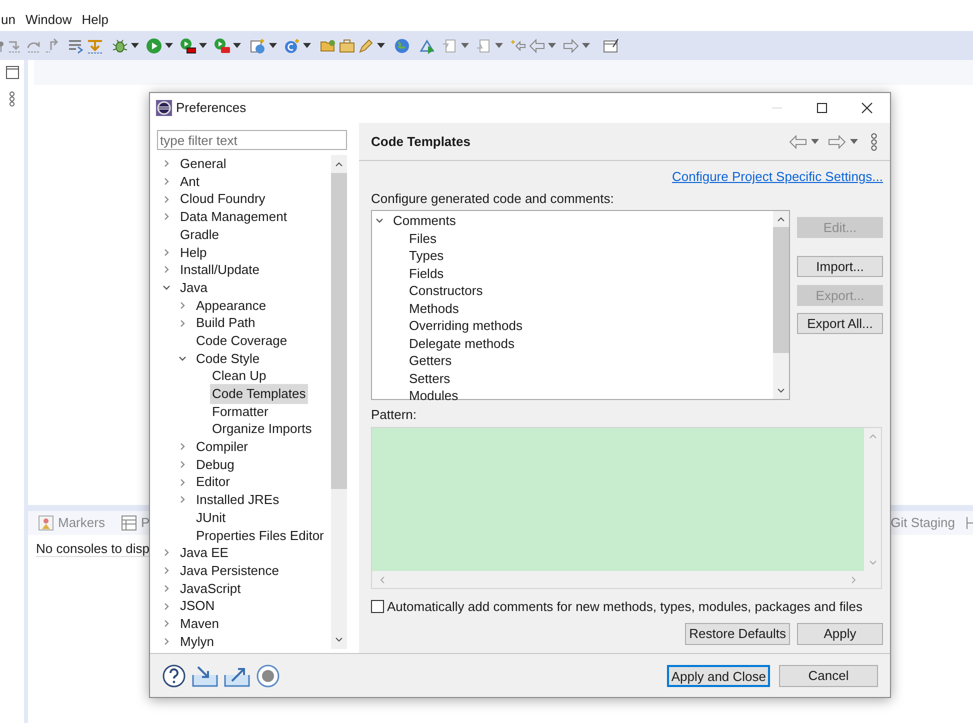 This screenshot has width=973, height=723. Describe the element at coordinates (197, 640) in the screenshot. I see `tree-item: Mylyn` at that location.